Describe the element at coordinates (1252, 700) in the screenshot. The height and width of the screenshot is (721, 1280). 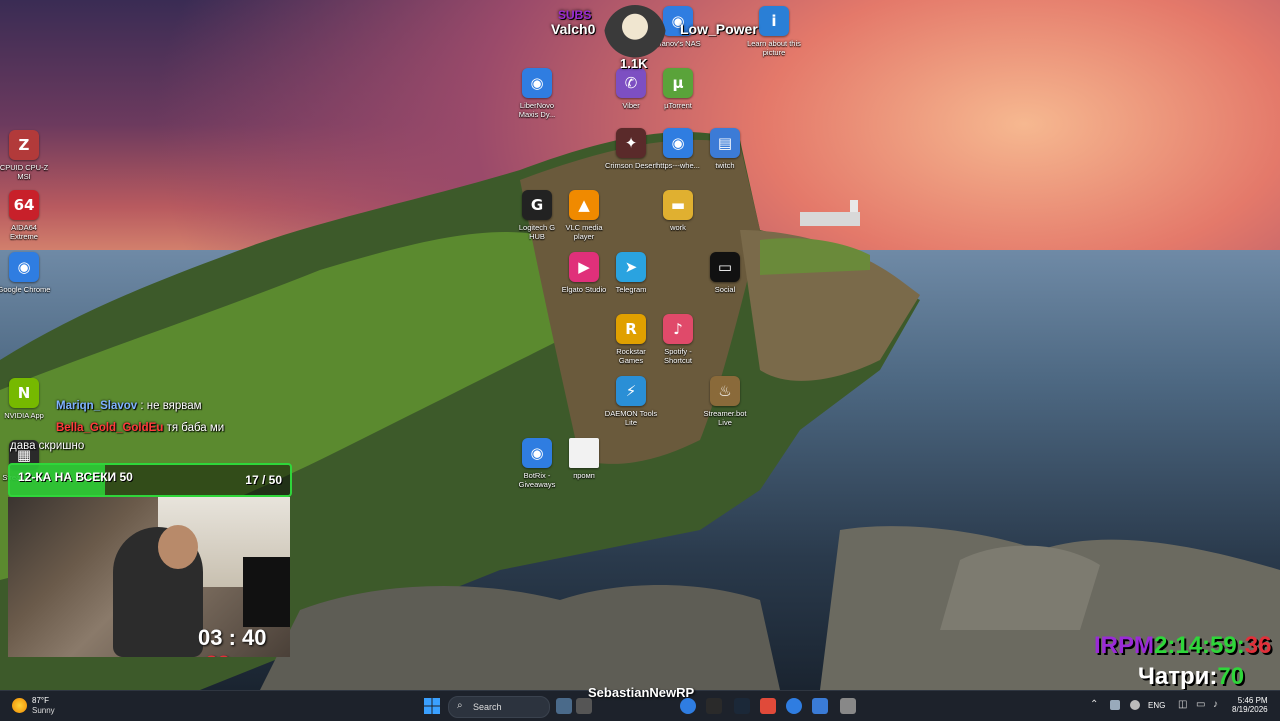
I see `clock-time: 5:46 PM` at that location.